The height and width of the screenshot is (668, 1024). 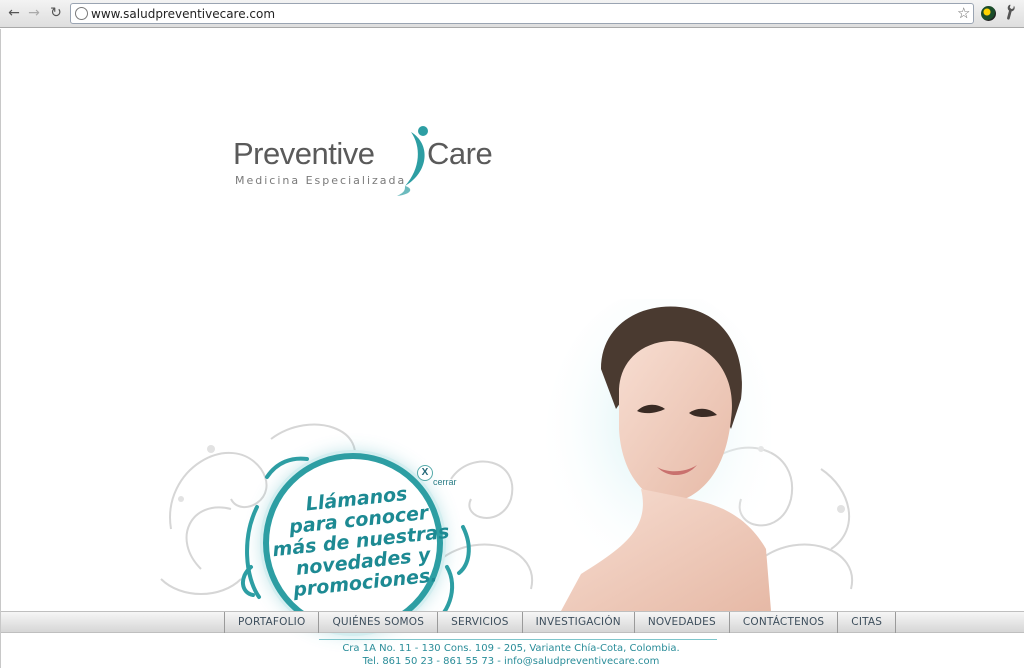 I want to click on close-popup-label: cerrar, so click(x=445, y=482).